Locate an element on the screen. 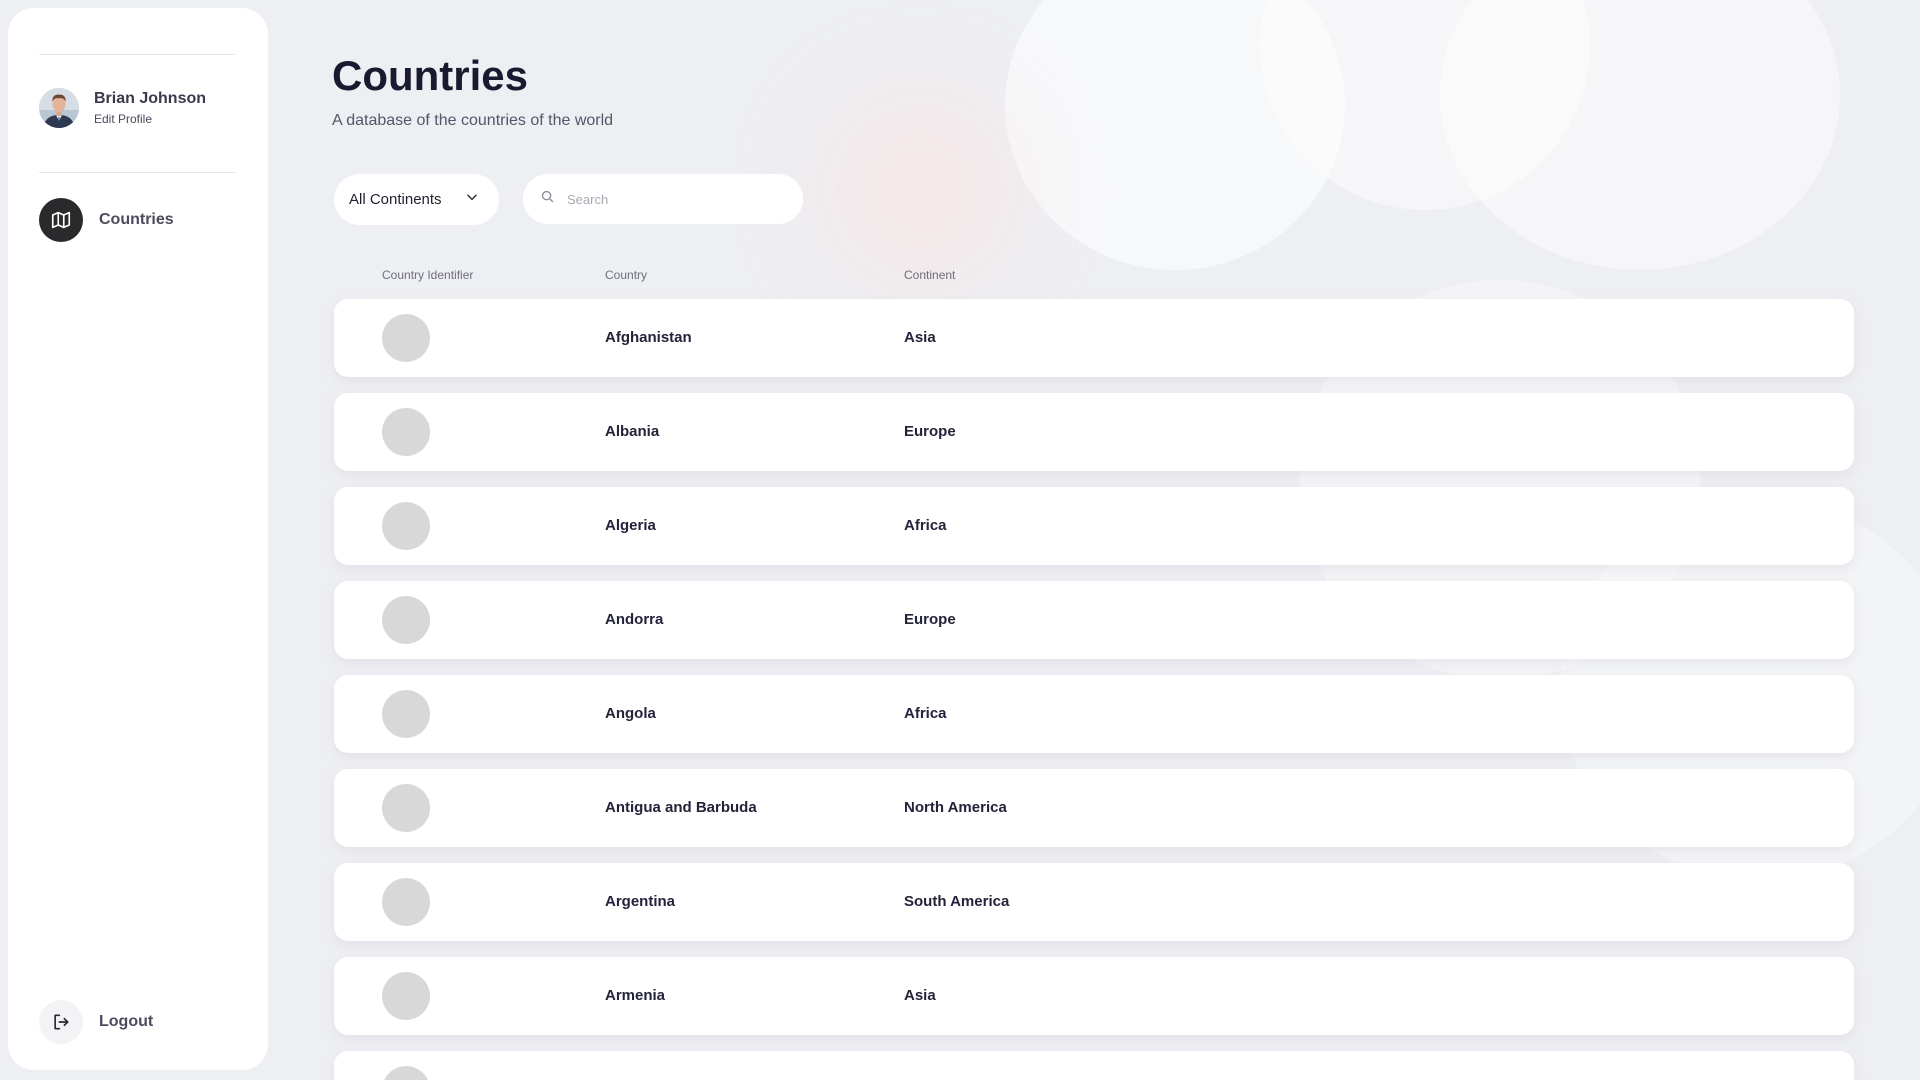  country-name: Argentina is located at coordinates (640, 901).